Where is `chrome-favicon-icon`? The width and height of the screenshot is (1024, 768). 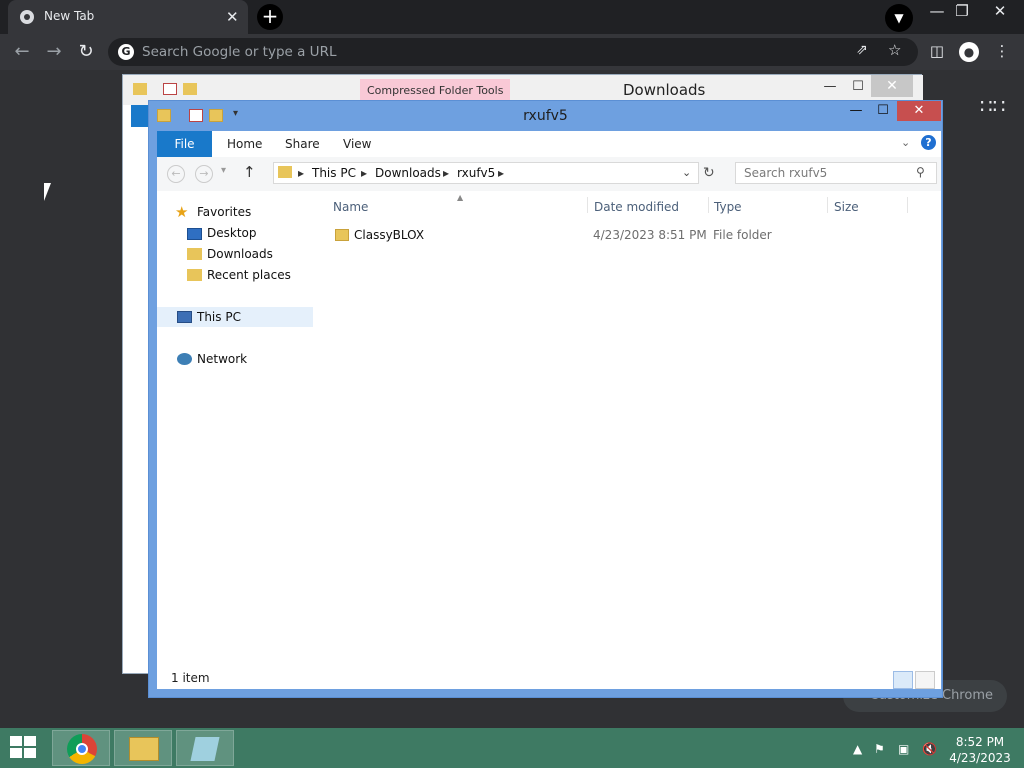
chrome-favicon-icon is located at coordinates (27, 17).